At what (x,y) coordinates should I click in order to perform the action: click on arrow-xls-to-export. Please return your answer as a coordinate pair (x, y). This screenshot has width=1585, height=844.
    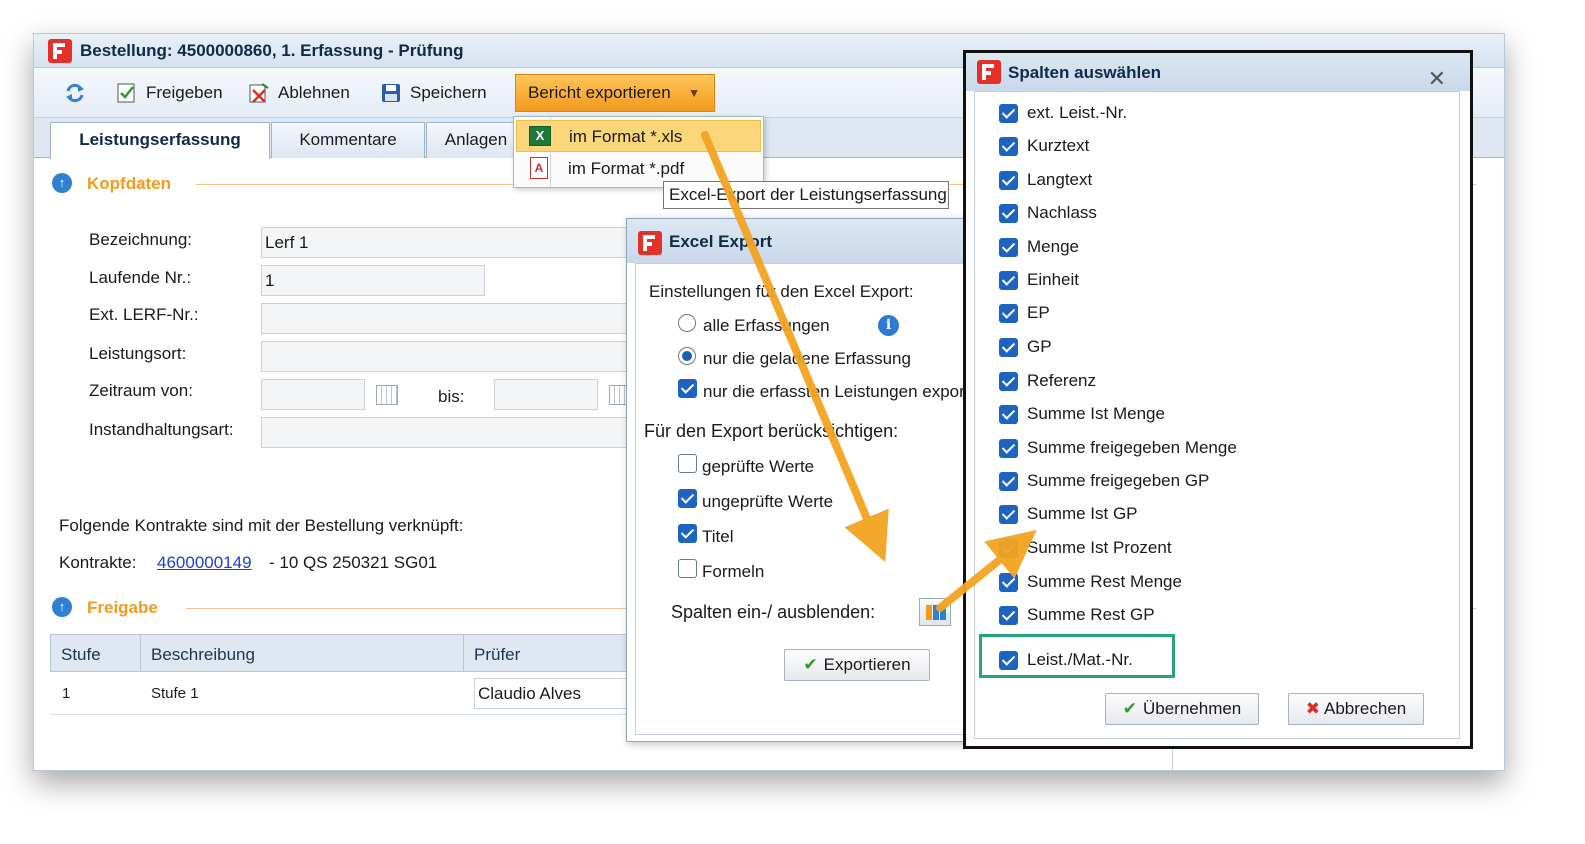
    Looking at the image, I should click on (795, 347).